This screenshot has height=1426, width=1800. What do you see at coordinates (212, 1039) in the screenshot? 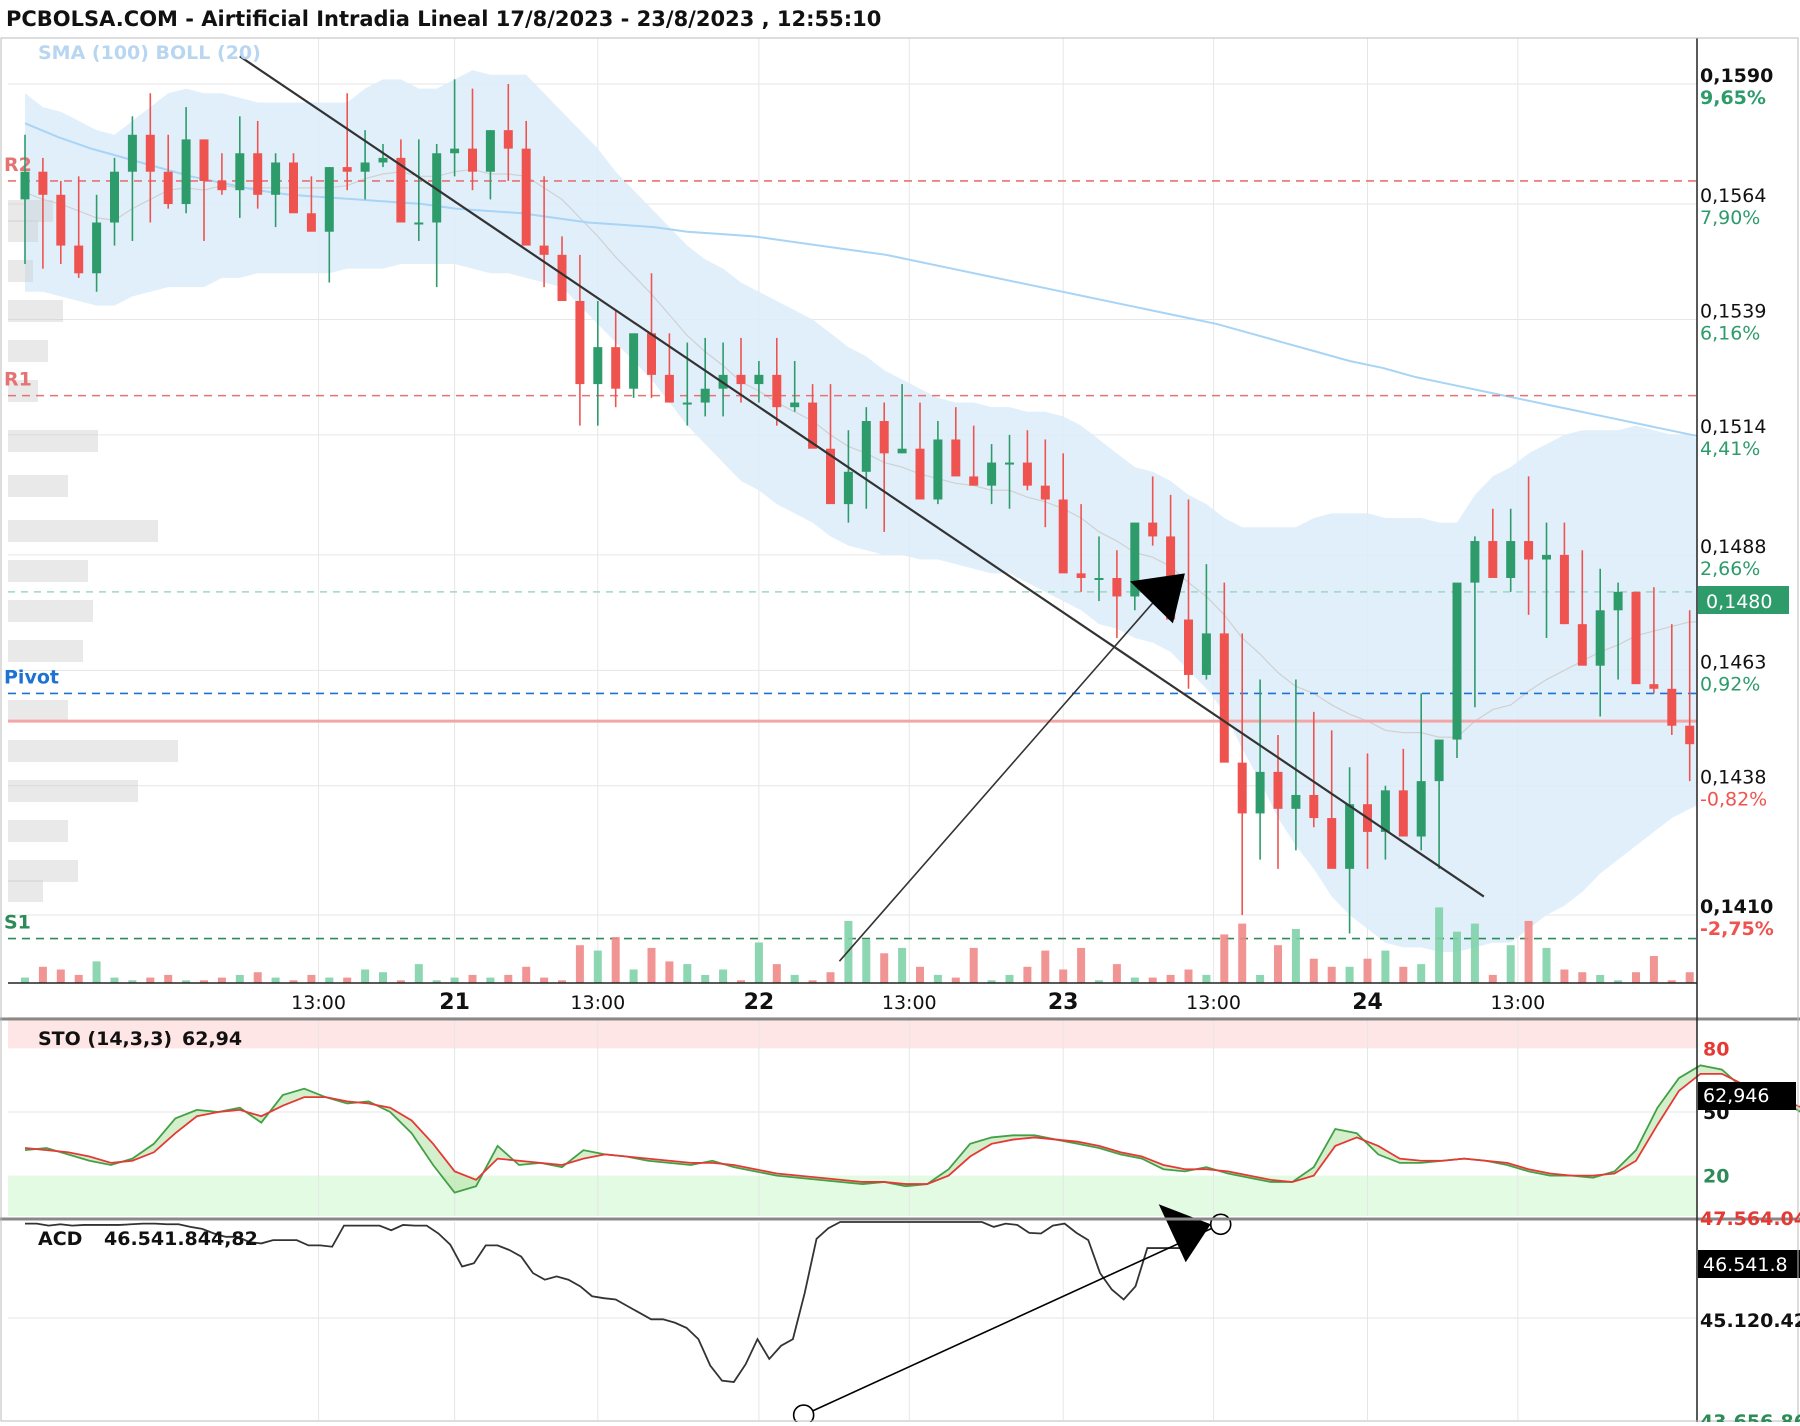
I see `sto-value: 62,94` at bounding box center [212, 1039].